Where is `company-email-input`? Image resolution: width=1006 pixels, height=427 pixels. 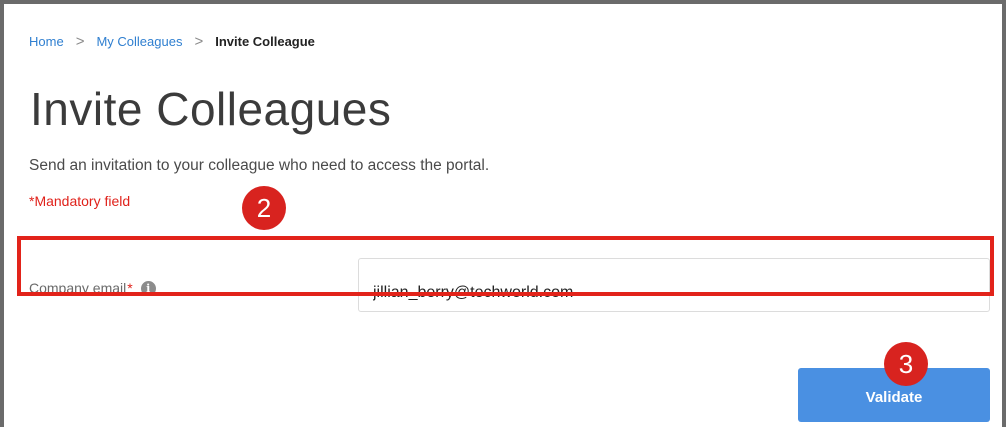 company-email-input is located at coordinates (674, 285).